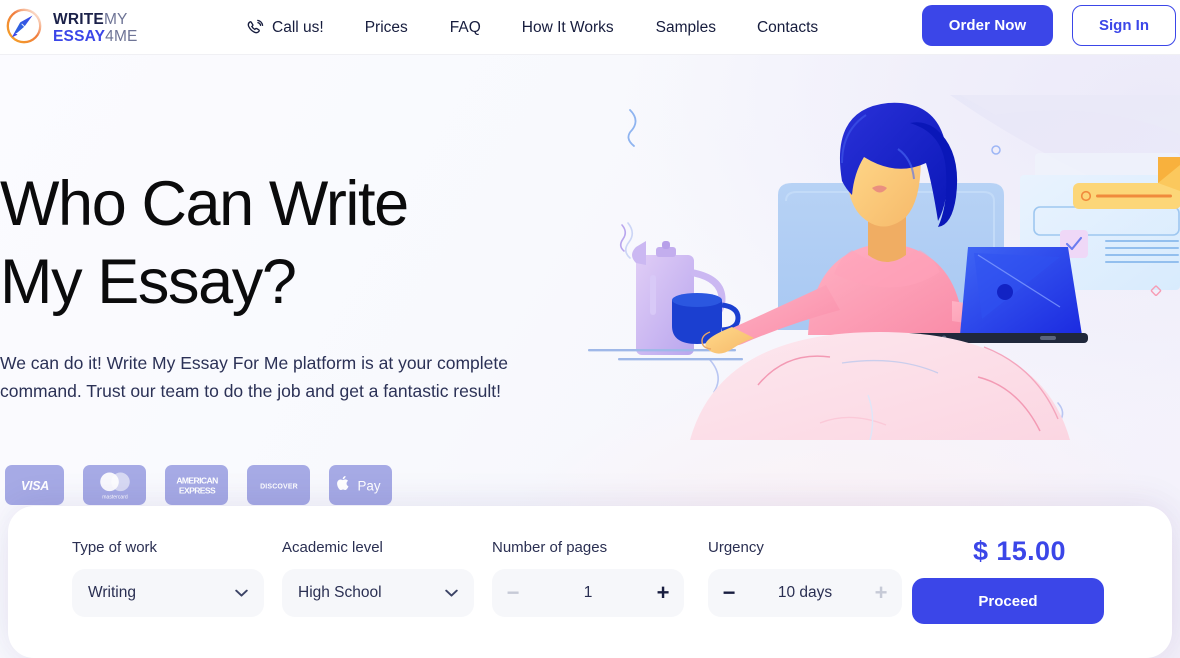 This screenshot has width=1180, height=658. Describe the element at coordinates (686, 28) in the screenshot. I see `nav-item-samples: Samples` at that location.